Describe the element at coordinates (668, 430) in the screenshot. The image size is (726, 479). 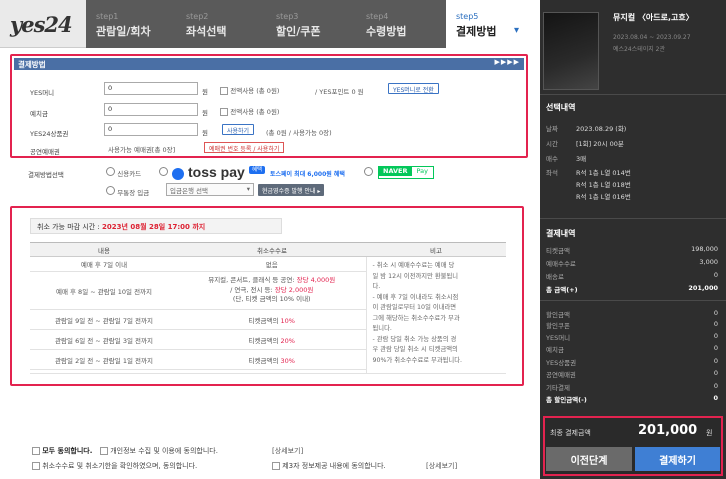
I see `final-total-amount: 201,000` at that location.